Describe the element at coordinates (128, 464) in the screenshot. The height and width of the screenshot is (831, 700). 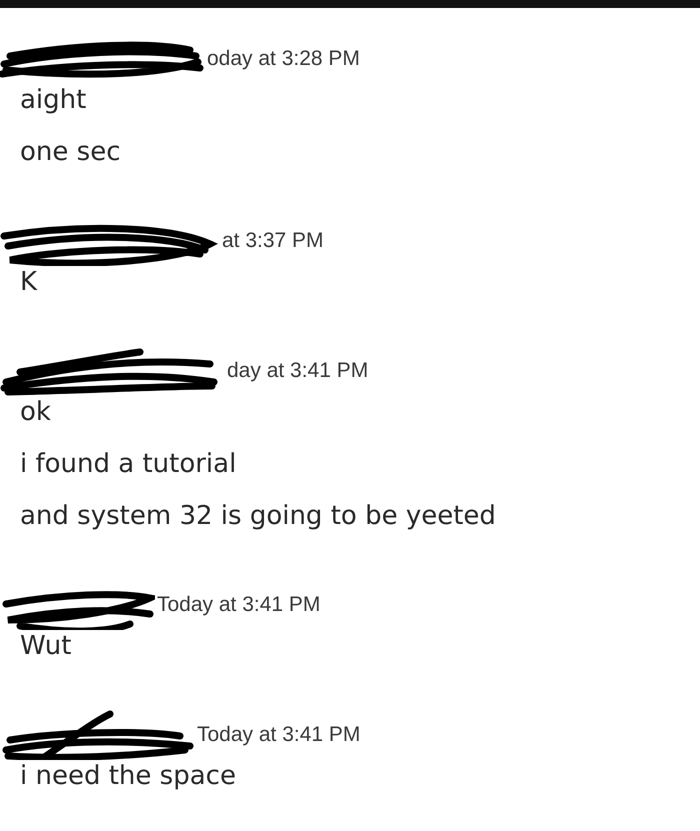
I see `message-text: i found a tutorial` at that location.